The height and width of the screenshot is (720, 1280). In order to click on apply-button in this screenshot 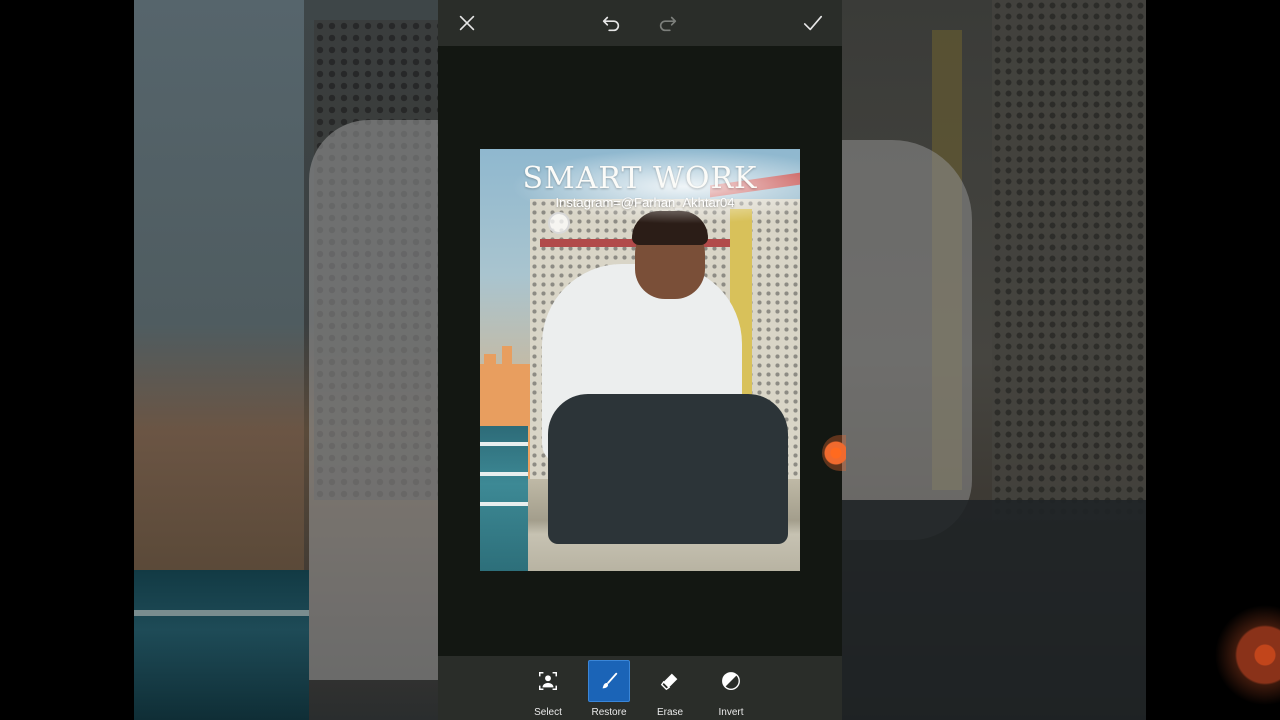, I will do `click(813, 23)`.